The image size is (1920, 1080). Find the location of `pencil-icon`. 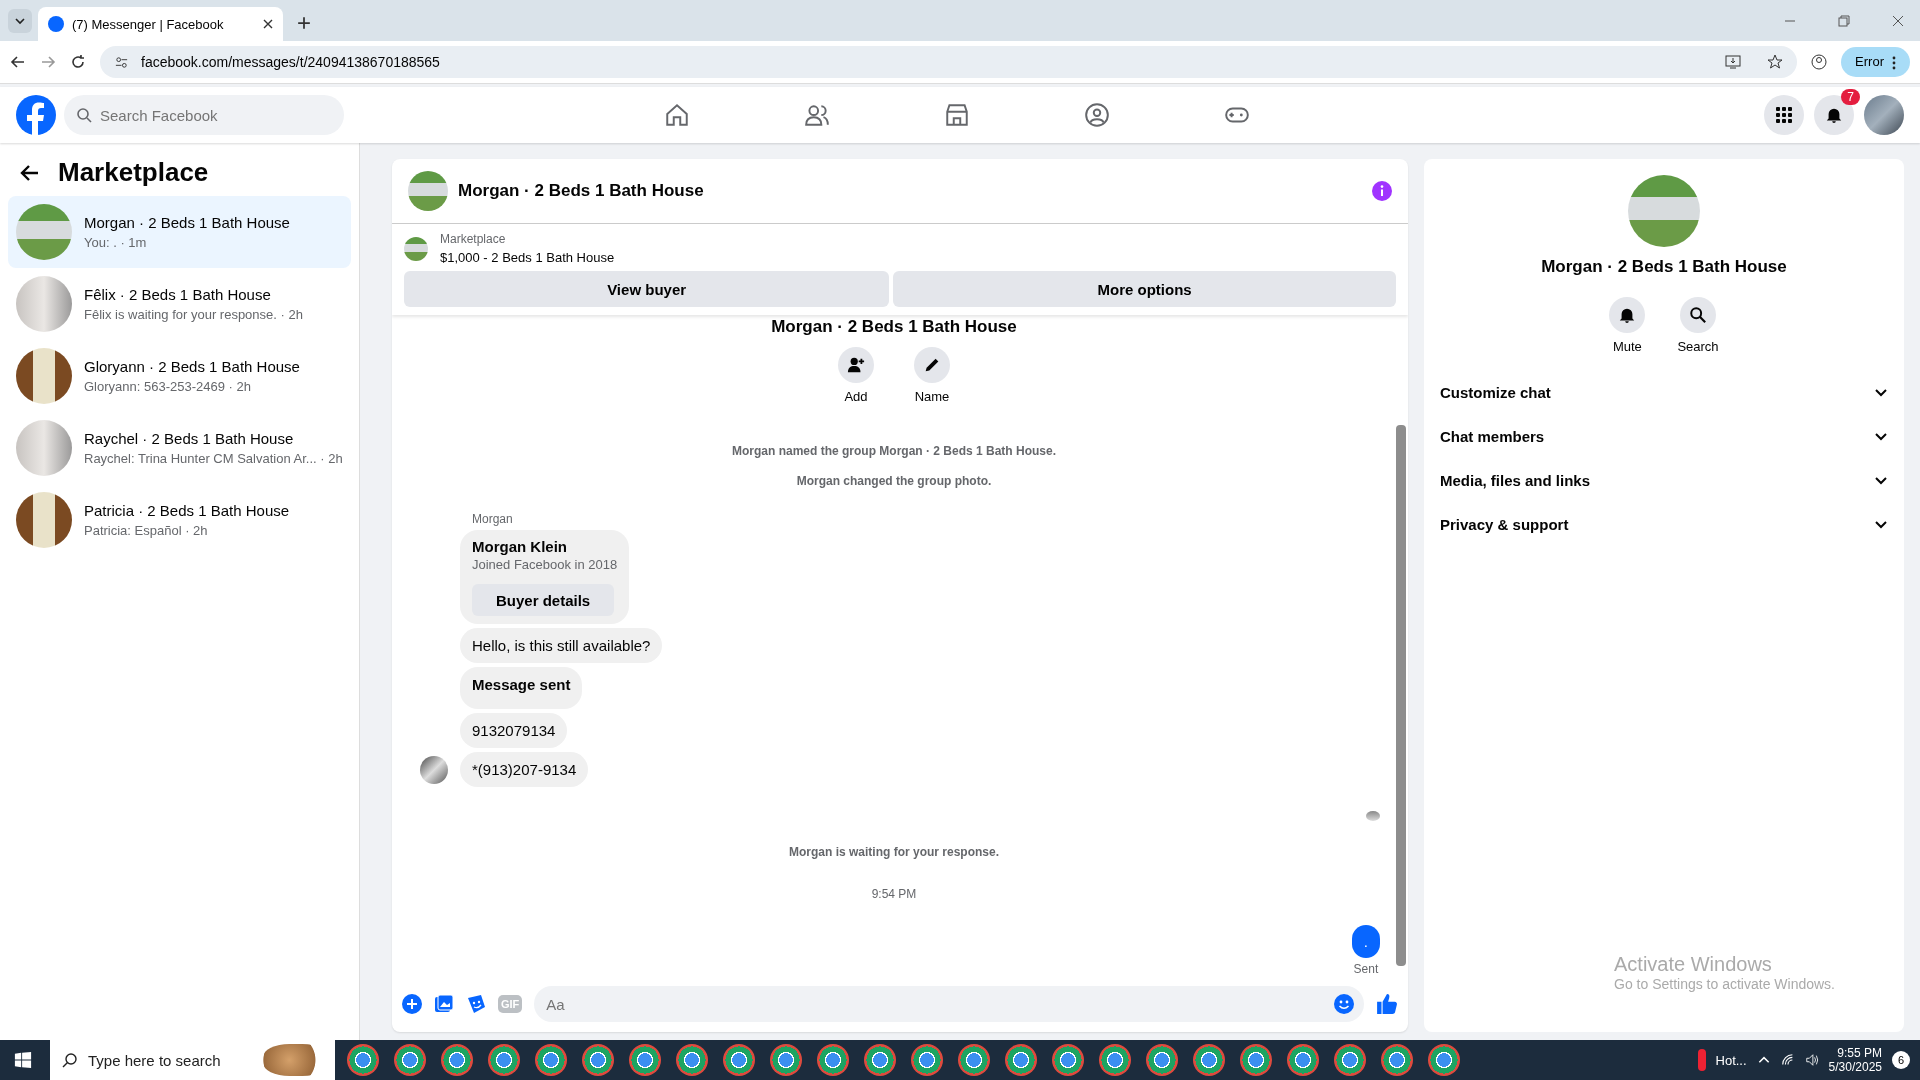

pencil-icon is located at coordinates (932, 365).